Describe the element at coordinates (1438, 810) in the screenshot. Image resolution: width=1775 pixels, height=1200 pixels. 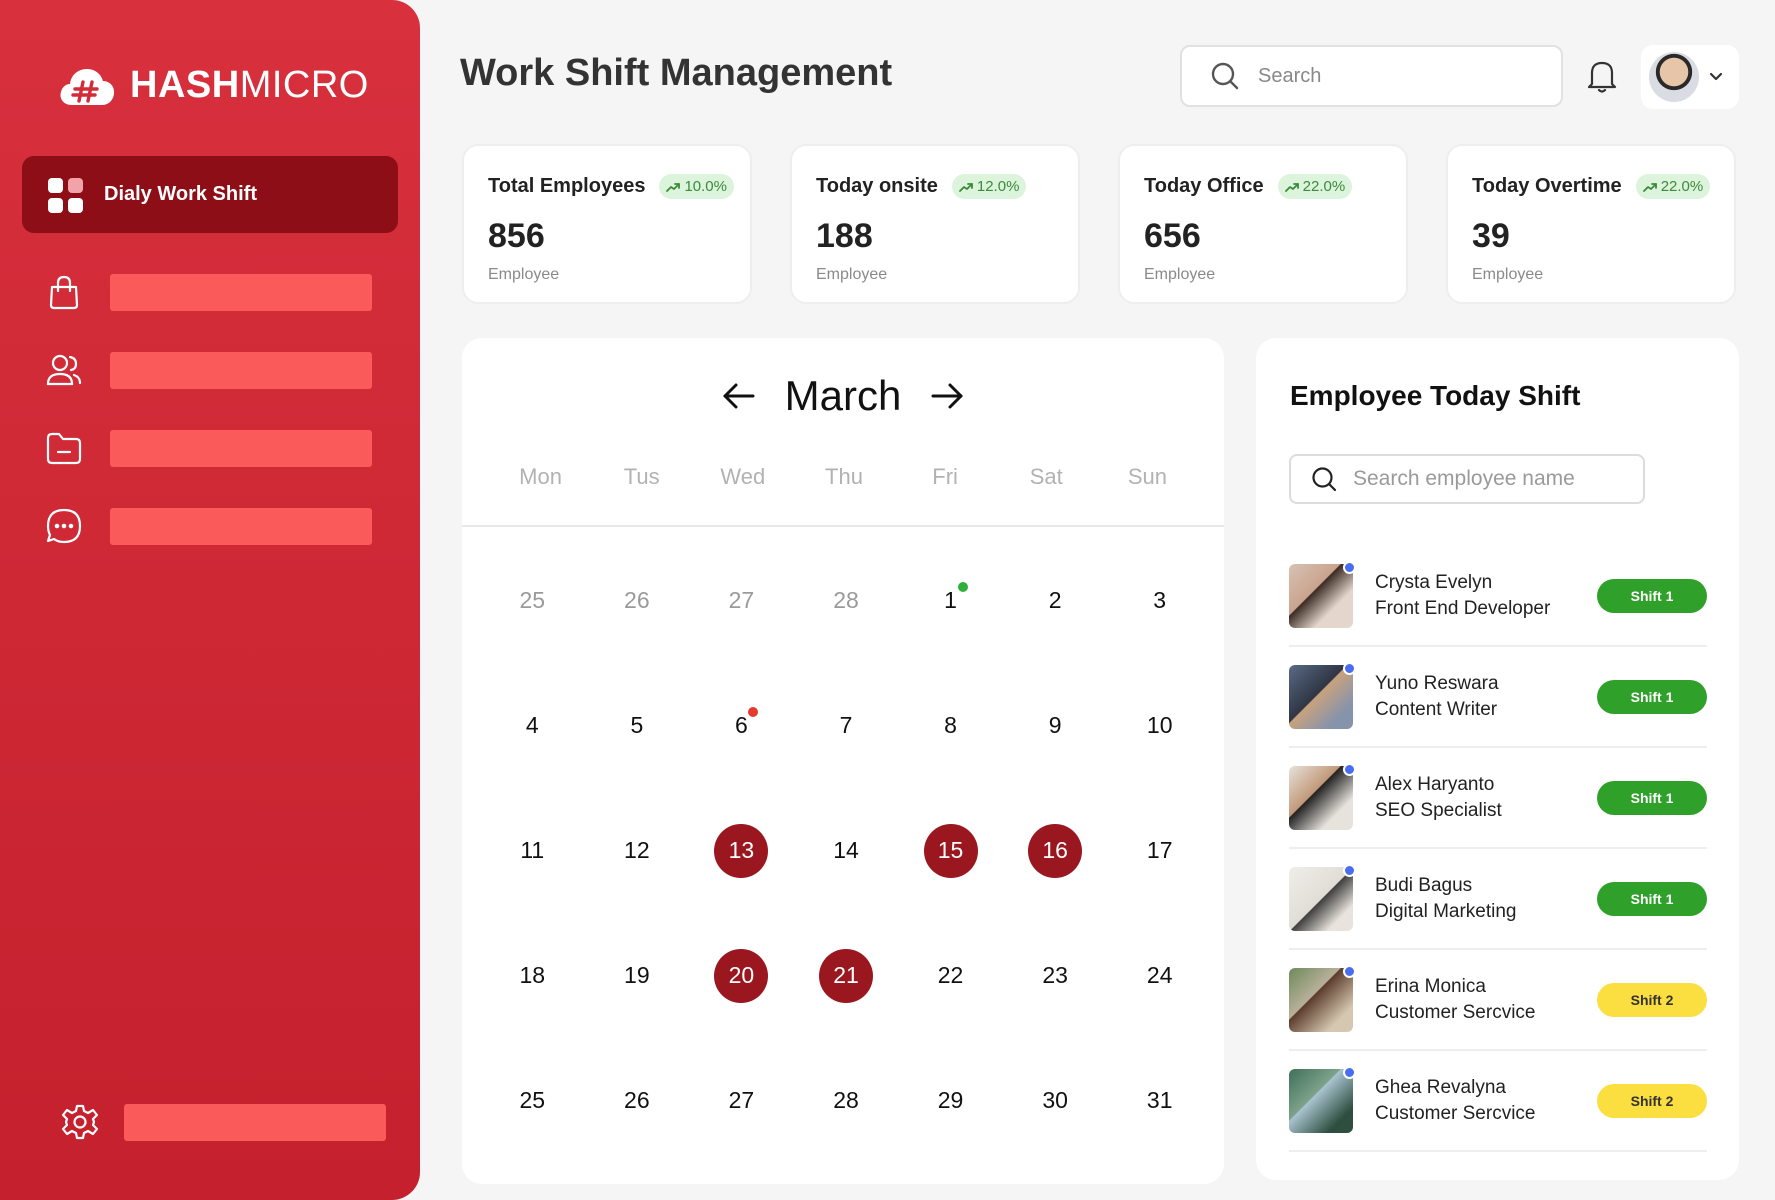
I see `employee-role: SEO Specialist` at that location.